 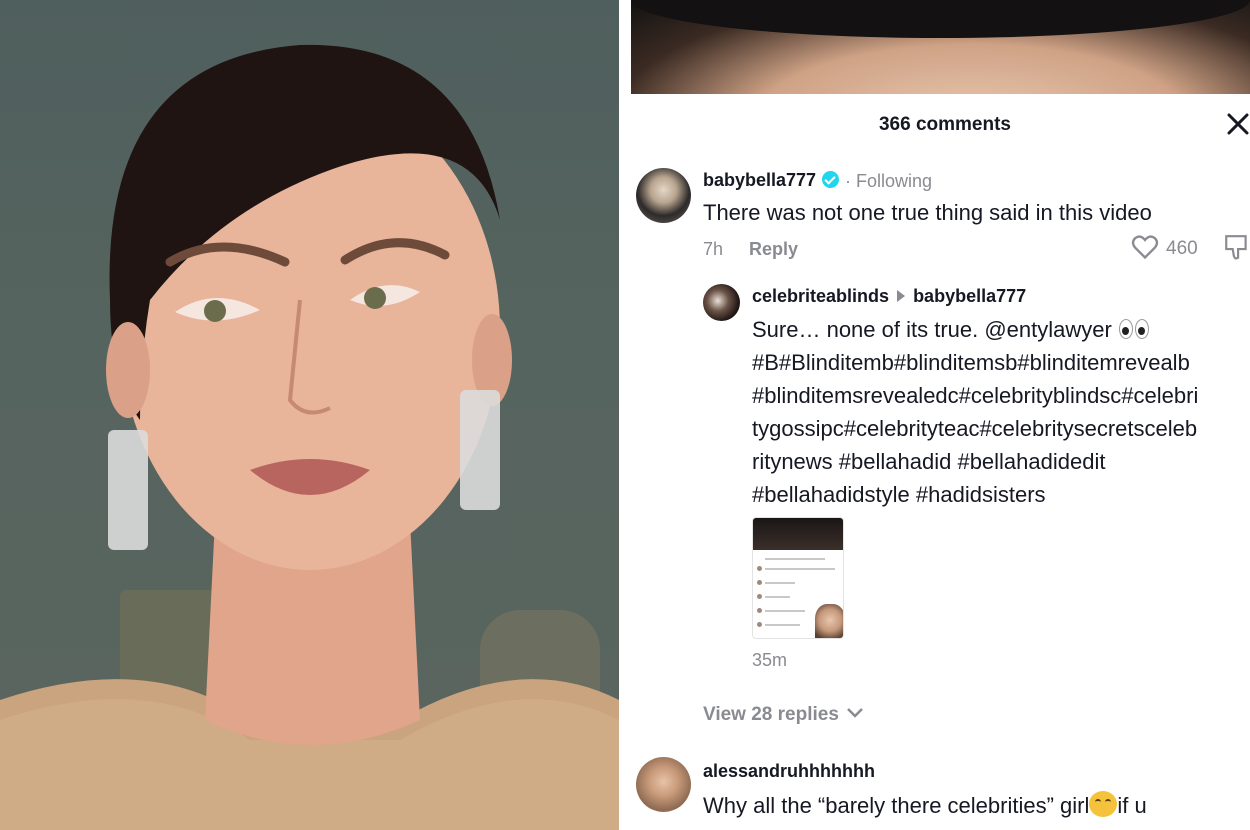 I want to click on view-replies-button: View 28 replies, so click(x=783, y=715).